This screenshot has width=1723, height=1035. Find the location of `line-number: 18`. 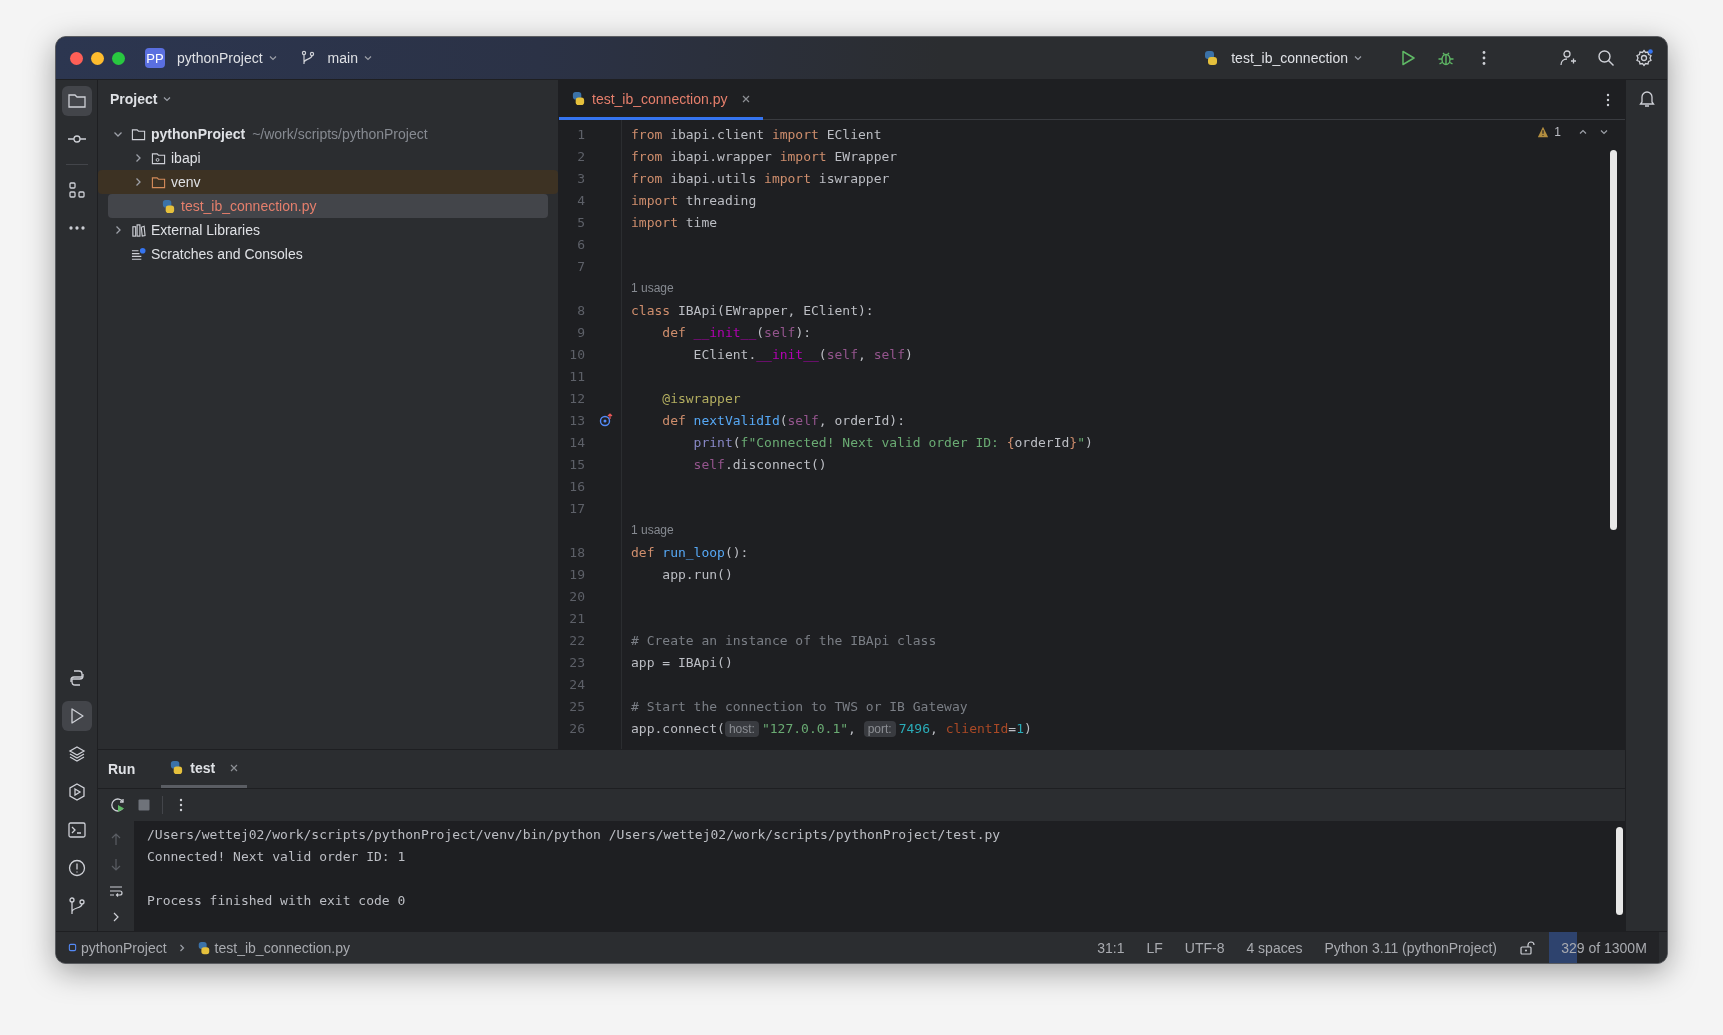

line-number: 18 is located at coordinates (576, 552).